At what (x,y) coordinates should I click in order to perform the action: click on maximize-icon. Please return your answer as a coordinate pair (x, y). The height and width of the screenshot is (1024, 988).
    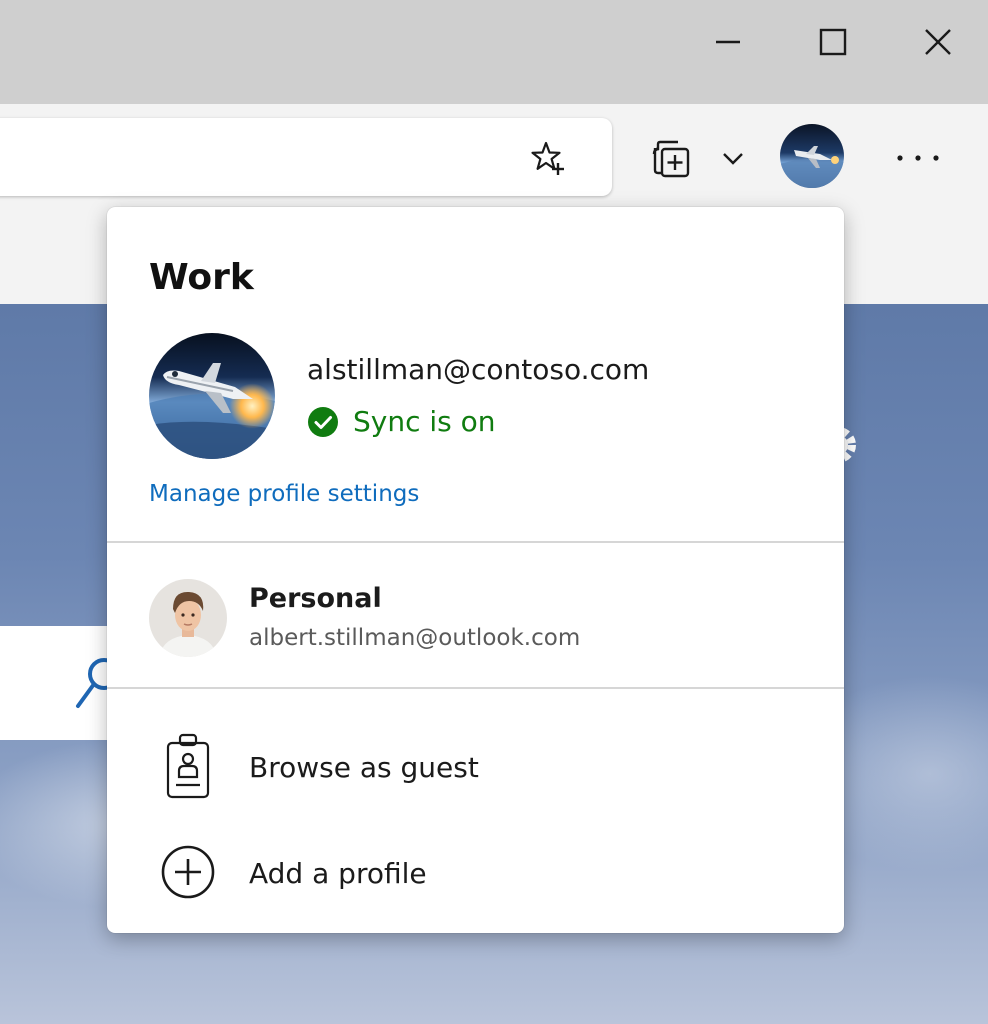
    Looking at the image, I should click on (833, 42).